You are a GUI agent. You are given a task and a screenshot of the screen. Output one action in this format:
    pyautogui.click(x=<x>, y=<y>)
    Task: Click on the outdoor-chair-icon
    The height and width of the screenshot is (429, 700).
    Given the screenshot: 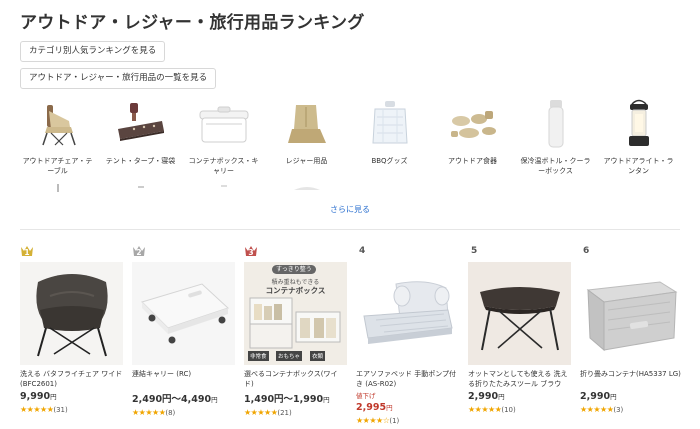 What is the action you would take?
    pyautogui.click(x=57, y=124)
    